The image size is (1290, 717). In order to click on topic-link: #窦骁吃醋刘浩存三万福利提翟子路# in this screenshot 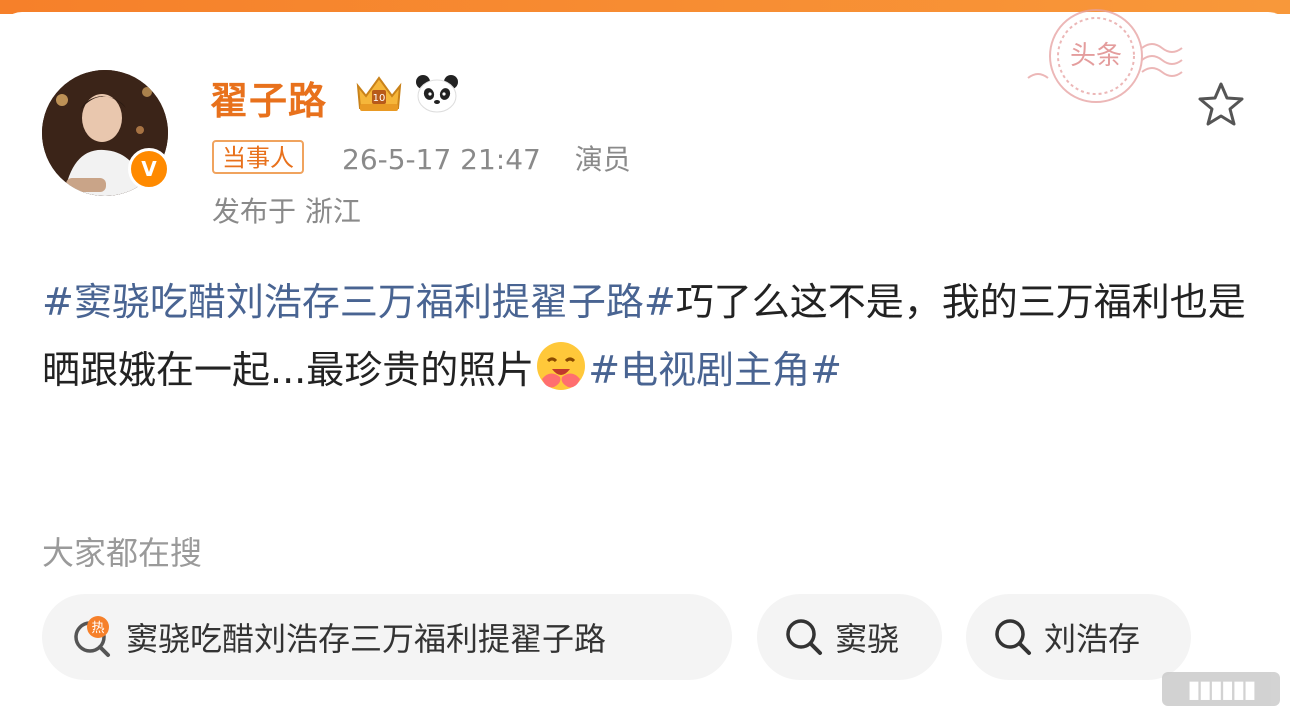, I will do `click(359, 302)`.